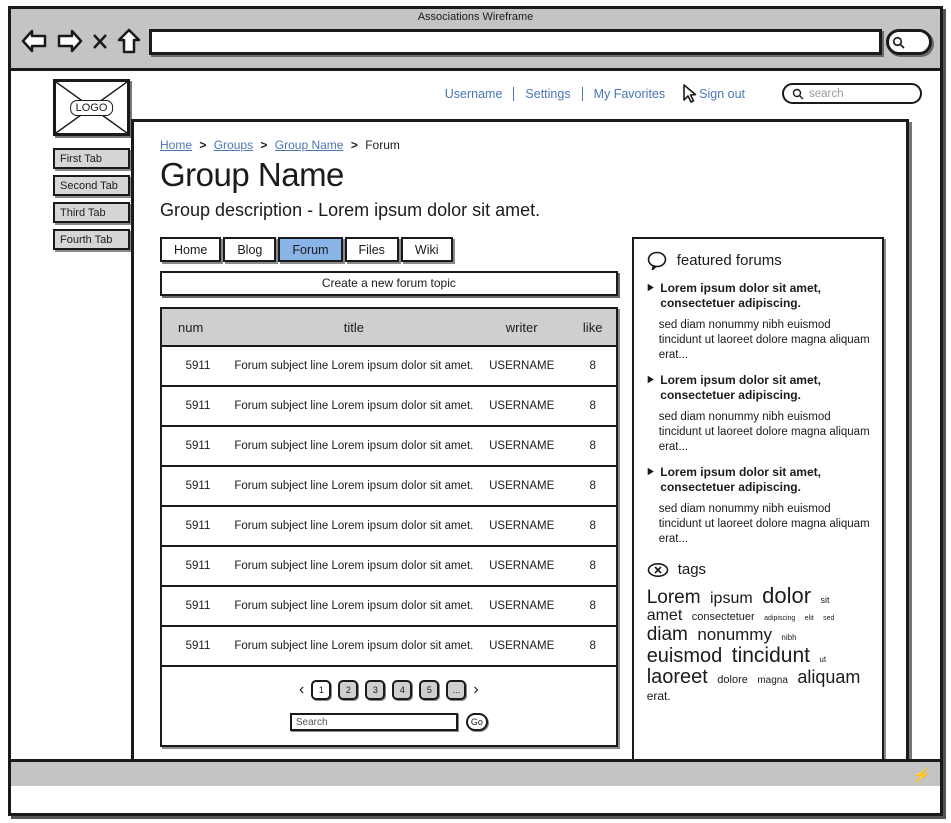 Image resolution: width=951 pixels, height=823 pixels. Describe the element at coordinates (373, 722) in the screenshot. I see `table-search-input: Search` at that location.